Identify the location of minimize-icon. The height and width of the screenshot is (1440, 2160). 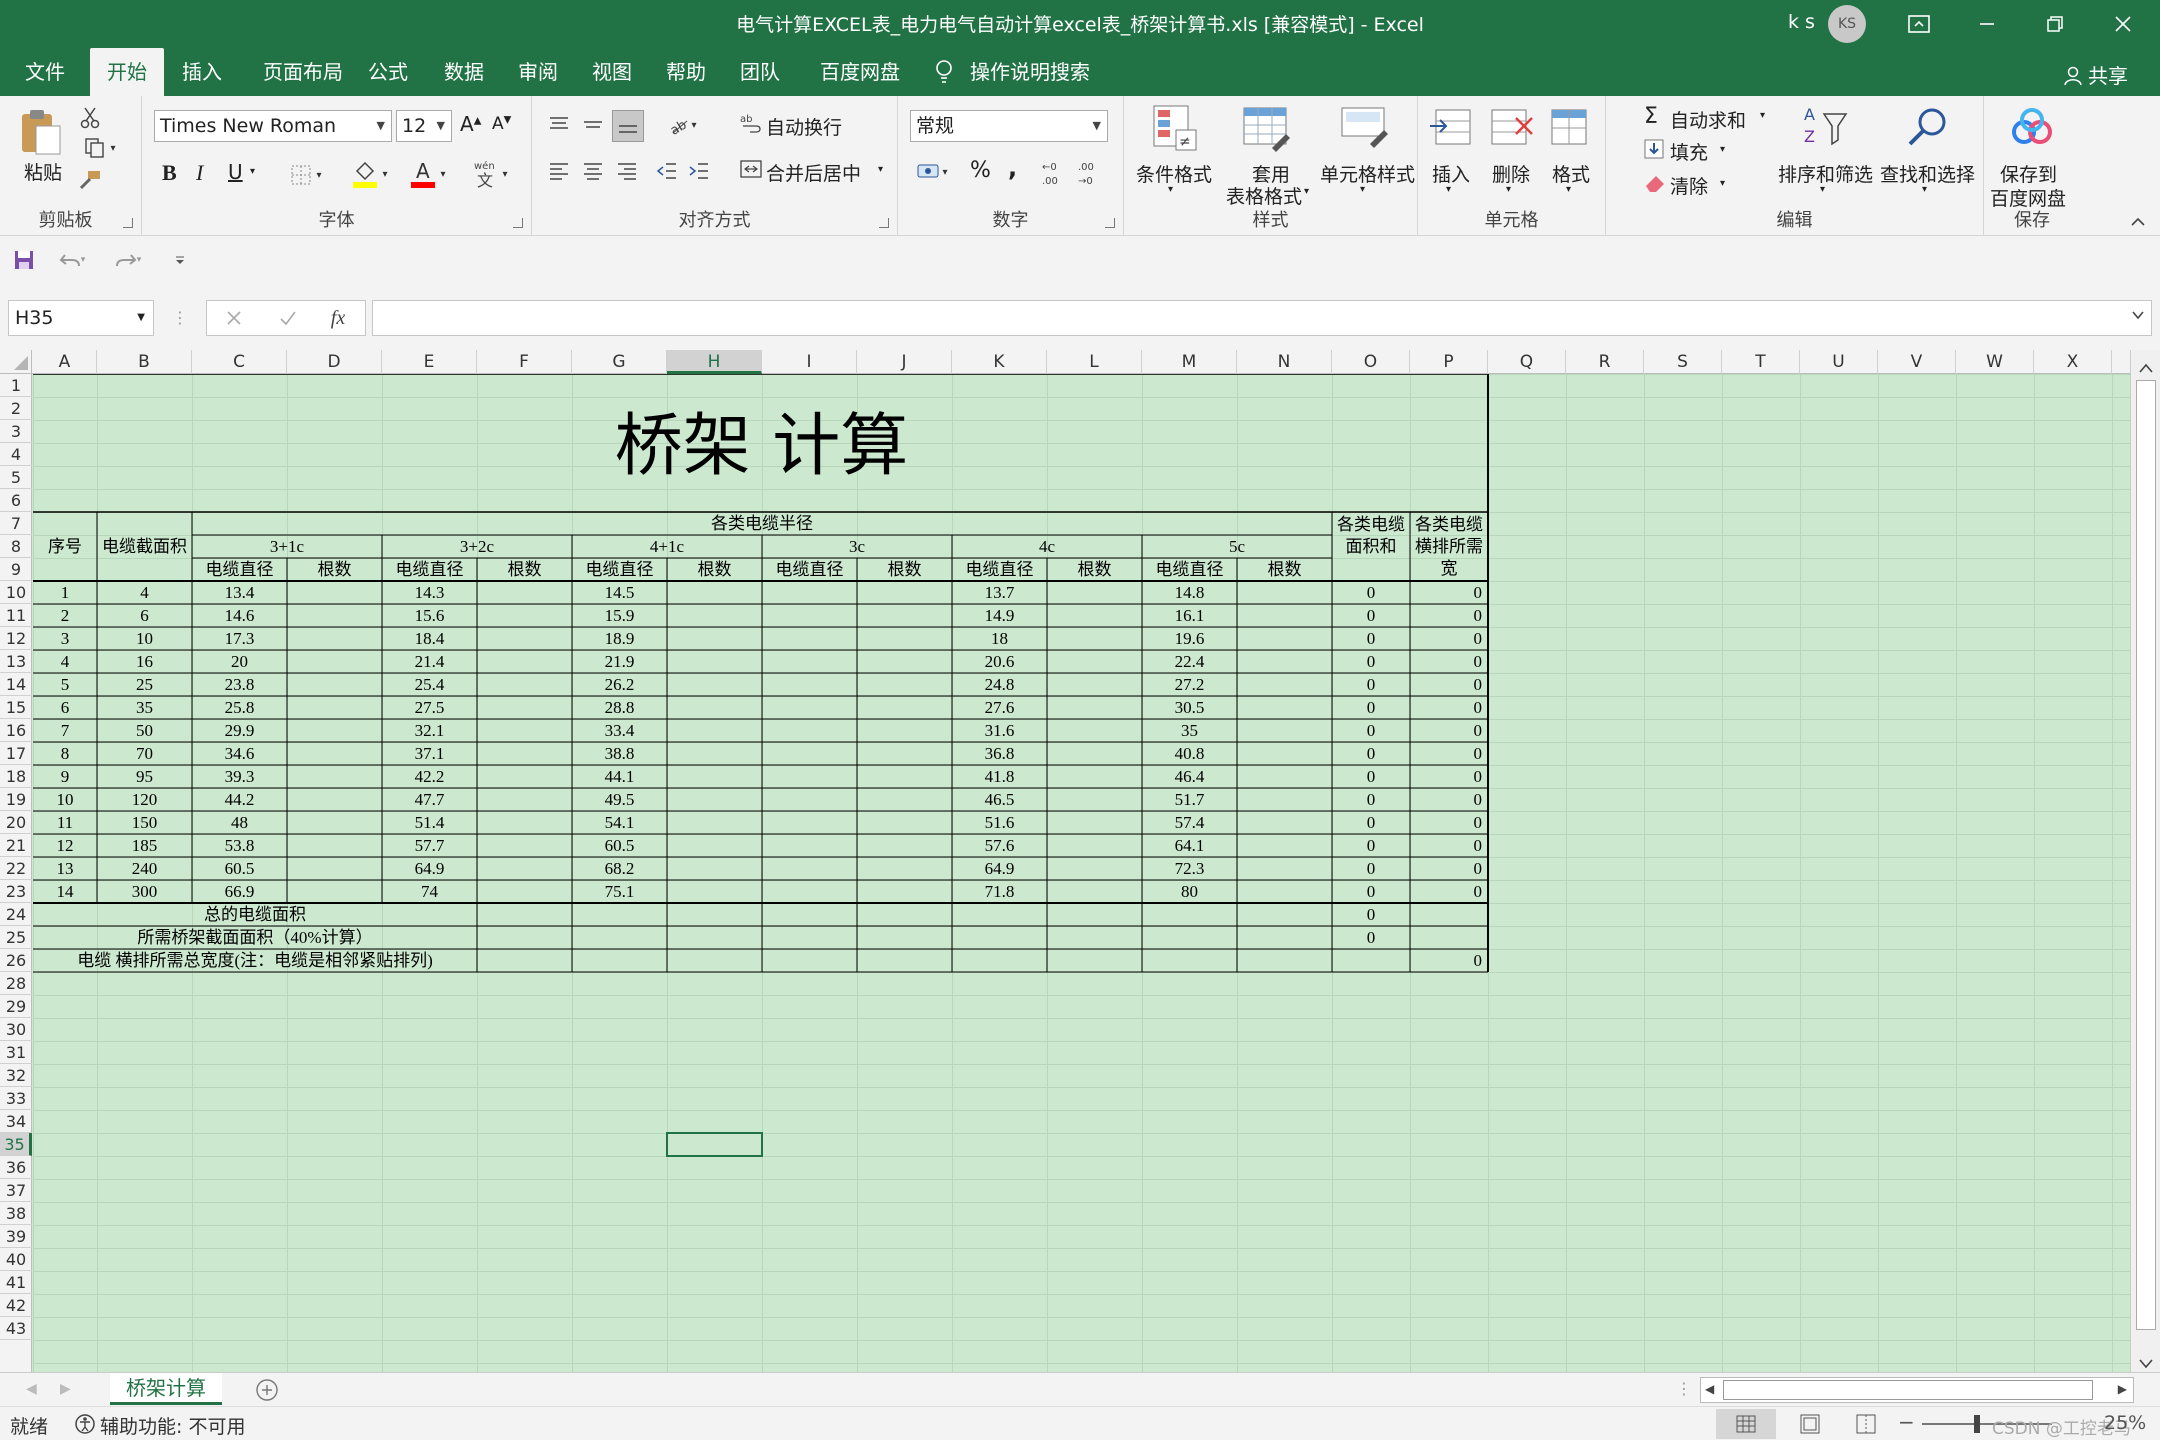
(1987, 24).